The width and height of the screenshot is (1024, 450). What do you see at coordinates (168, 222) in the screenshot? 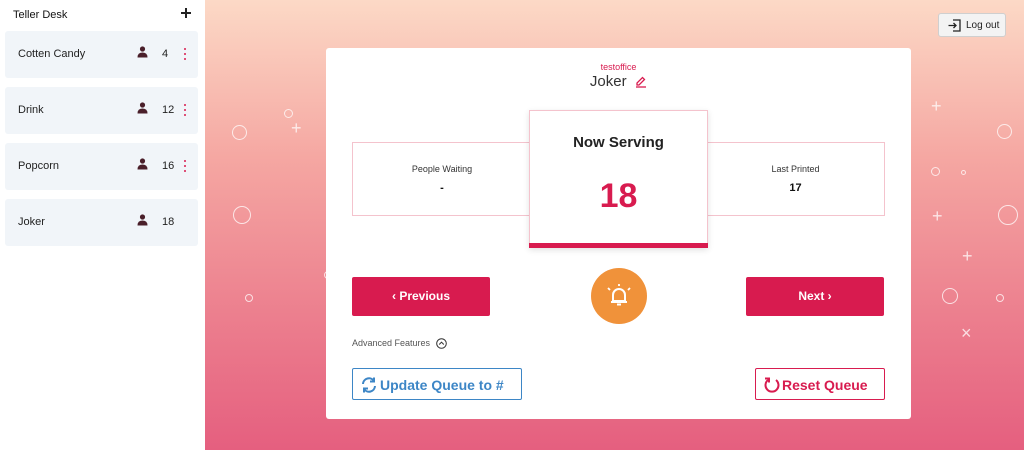
I see `queue-count: 18` at bounding box center [168, 222].